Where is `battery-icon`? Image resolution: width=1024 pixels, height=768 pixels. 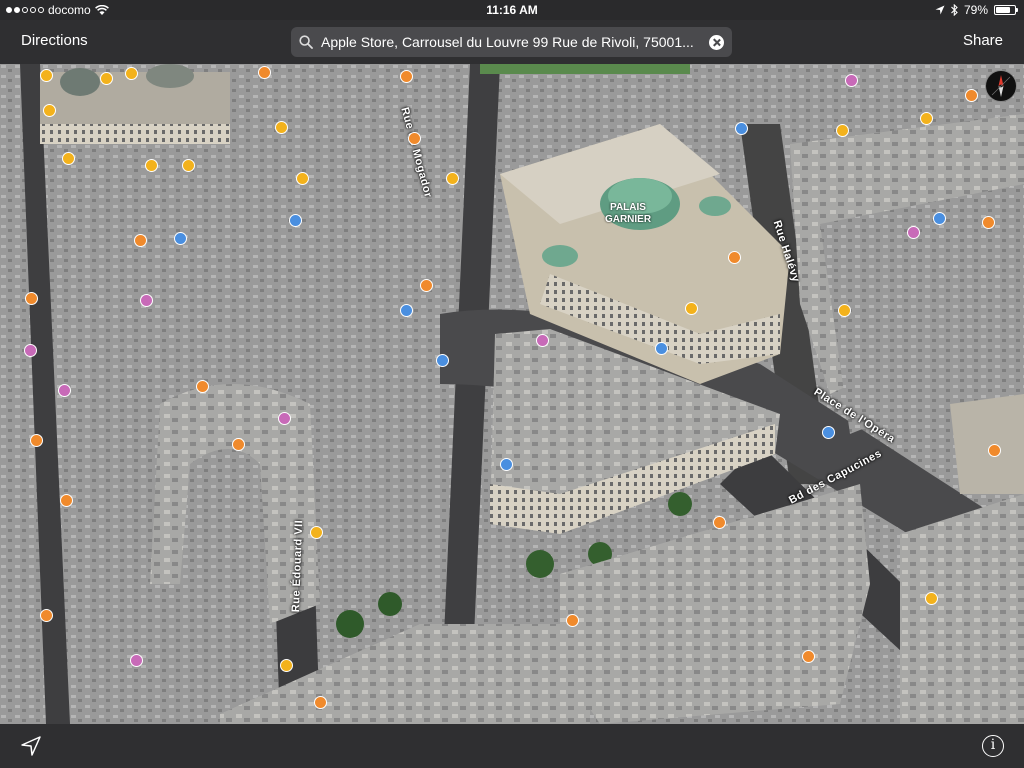 battery-icon is located at coordinates (1006, 10).